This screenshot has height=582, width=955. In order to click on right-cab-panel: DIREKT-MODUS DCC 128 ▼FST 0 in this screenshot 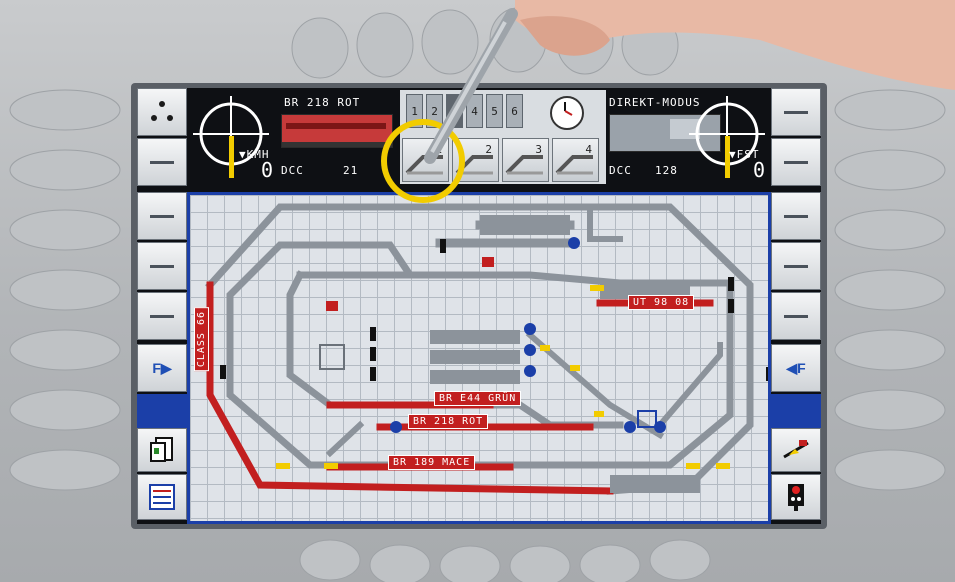, I will do `click(689, 138)`.